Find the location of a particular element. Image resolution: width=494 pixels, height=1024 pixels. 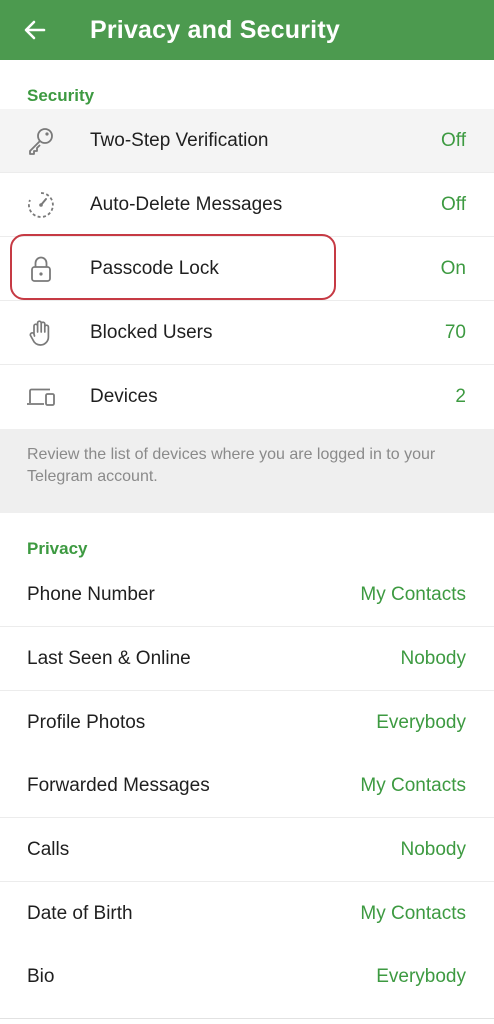

row-label: Blocked Users is located at coordinates (151, 332).